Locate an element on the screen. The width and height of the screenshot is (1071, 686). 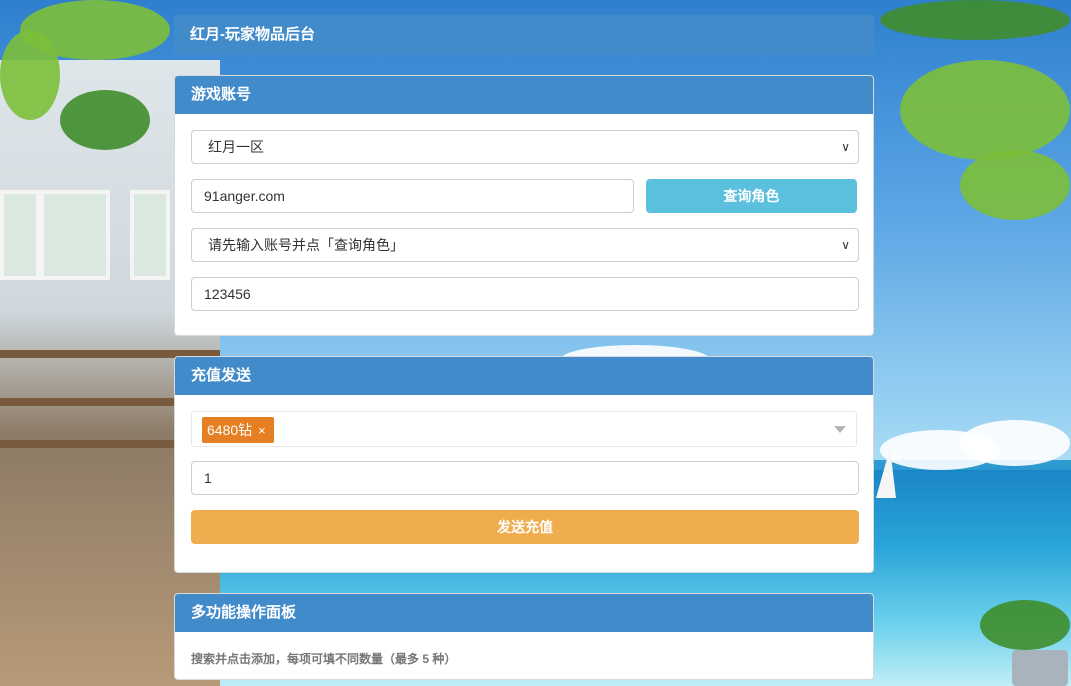
multi-panel-title: 多功能操作面板 is located at coordinates (524, 613).